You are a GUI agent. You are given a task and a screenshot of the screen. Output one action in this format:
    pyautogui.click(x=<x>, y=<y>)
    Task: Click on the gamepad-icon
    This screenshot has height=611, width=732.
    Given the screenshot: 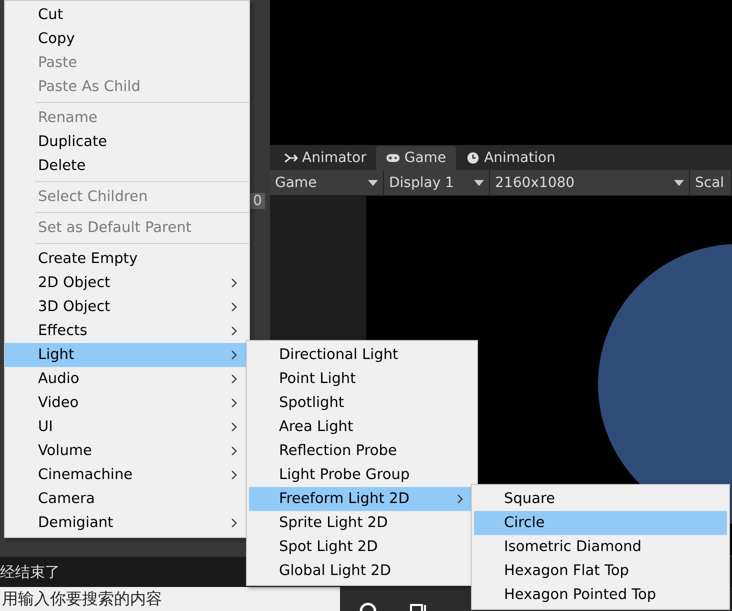 What is the action you would take?
    pyautogui.click(x=393, y=158)
    